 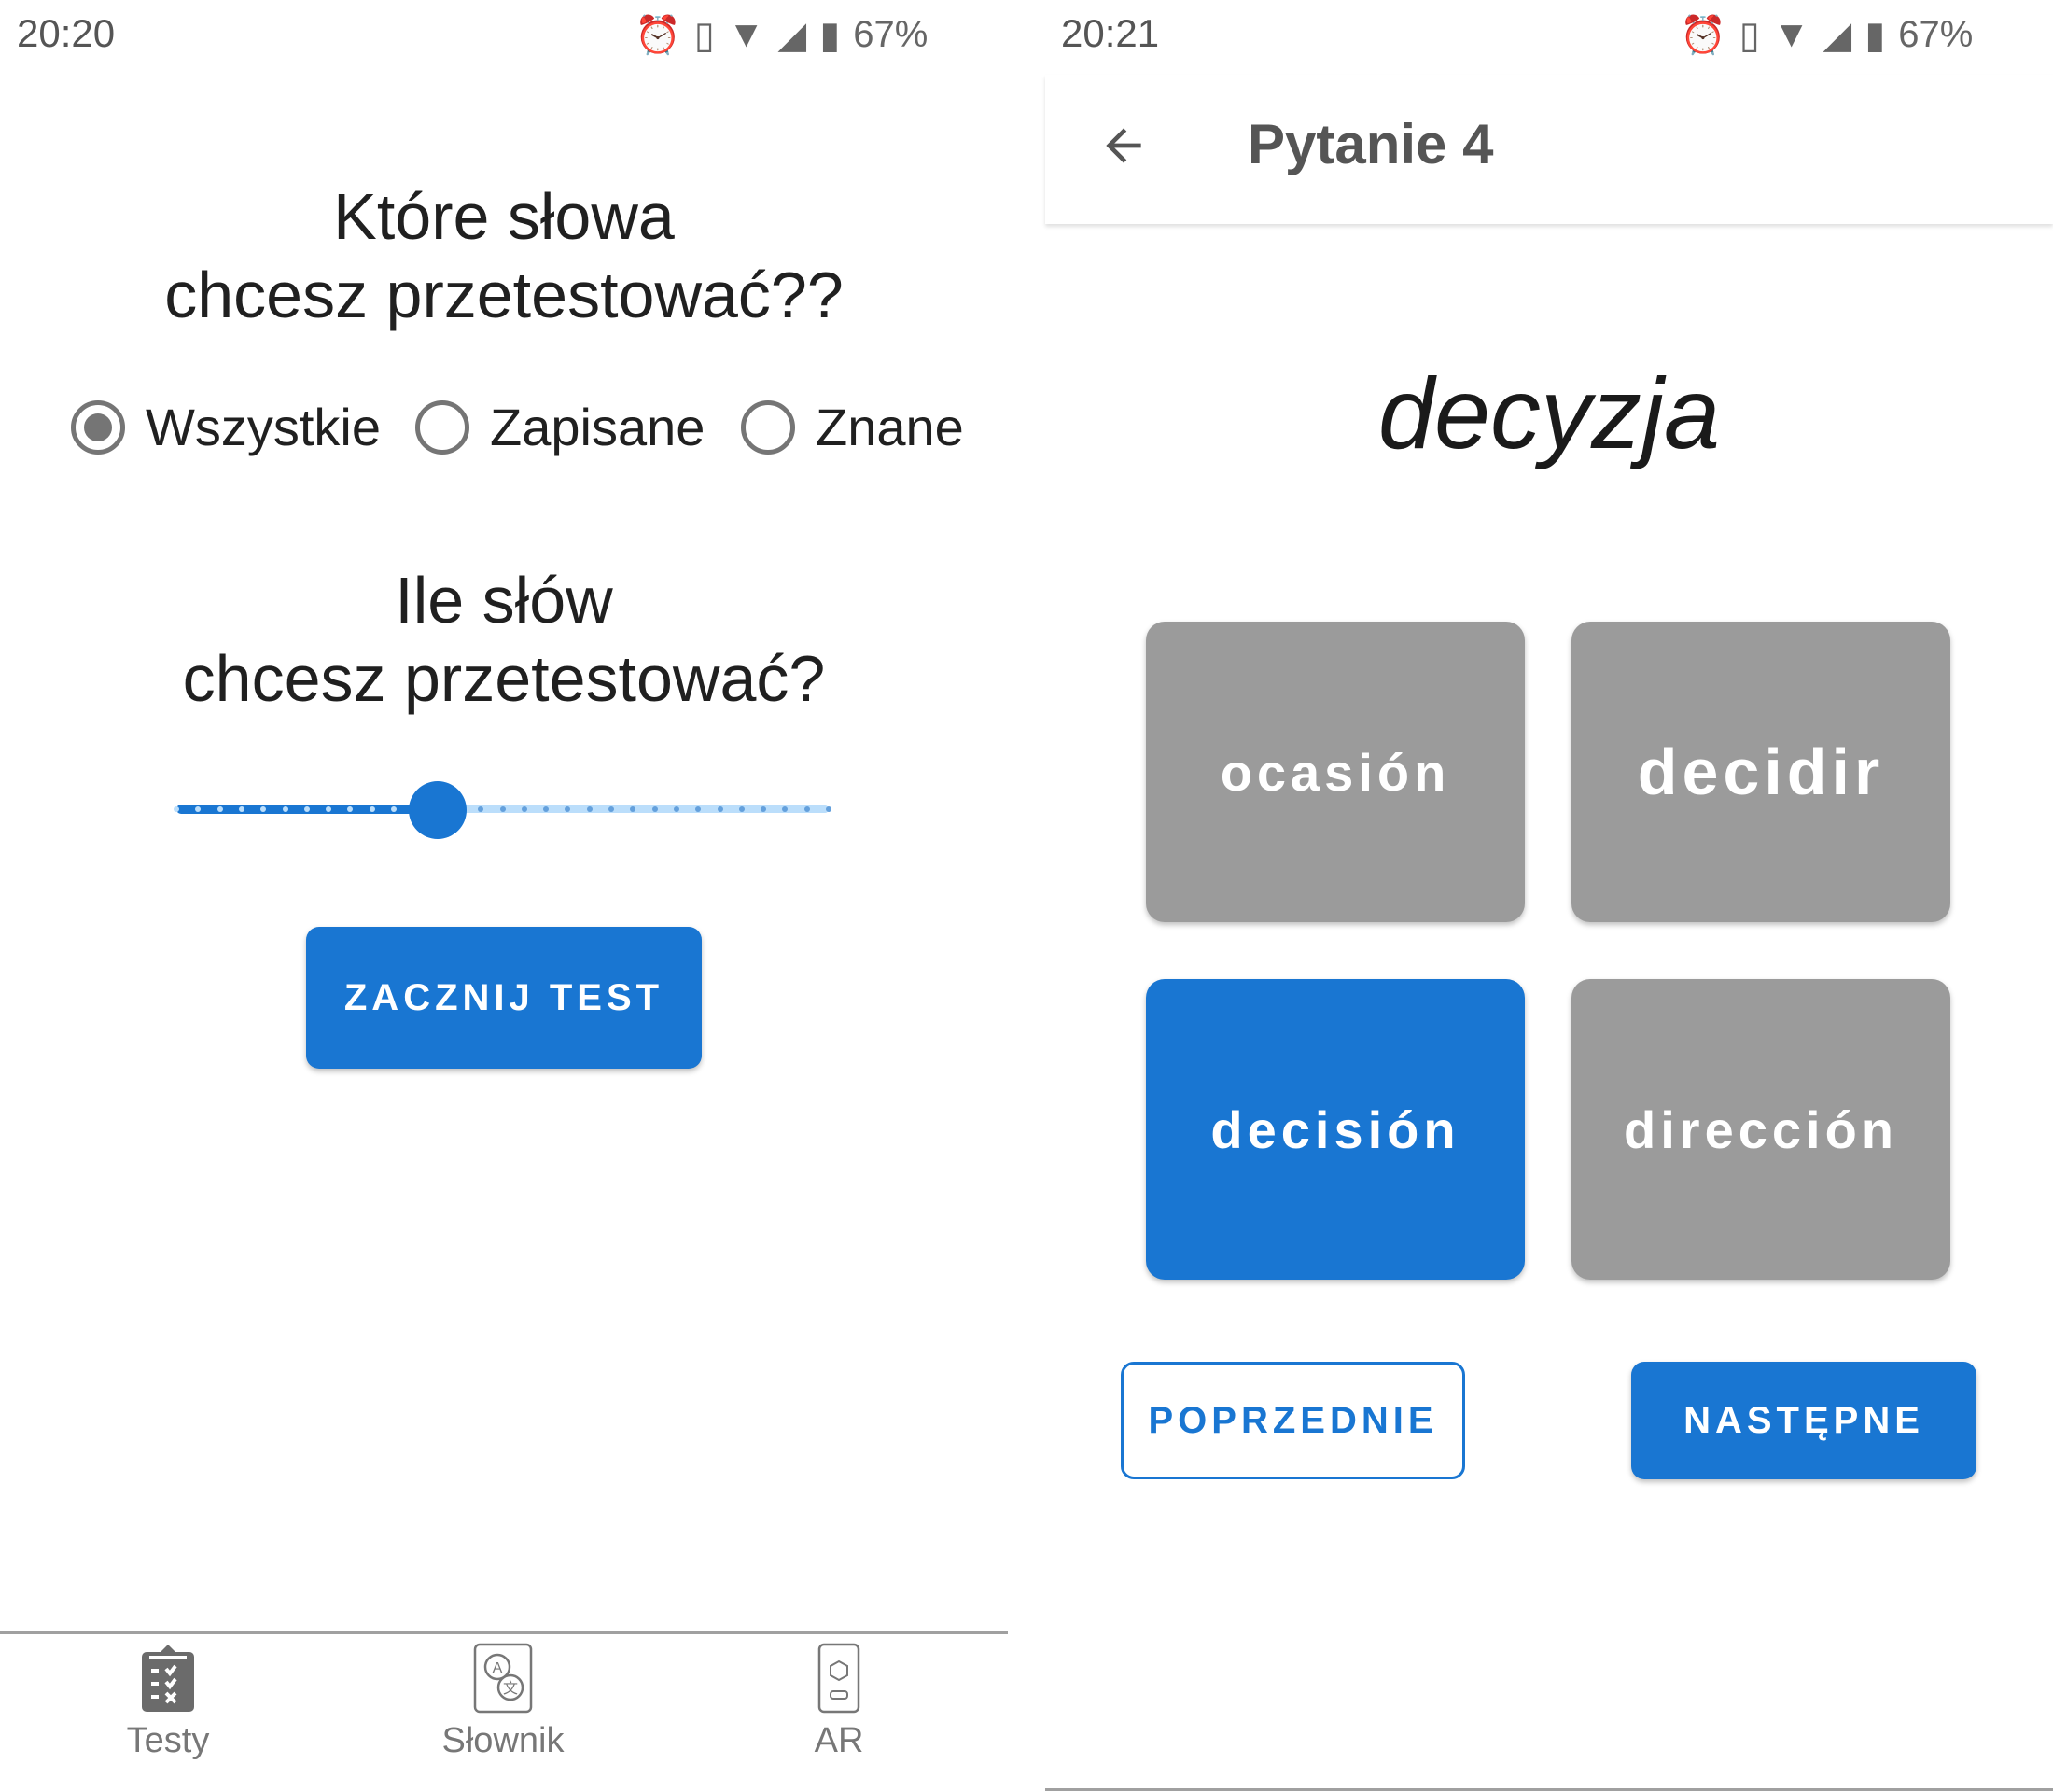 I want to click on nav-dictionary: A文 Słownik, so click(x=503, y=1702).